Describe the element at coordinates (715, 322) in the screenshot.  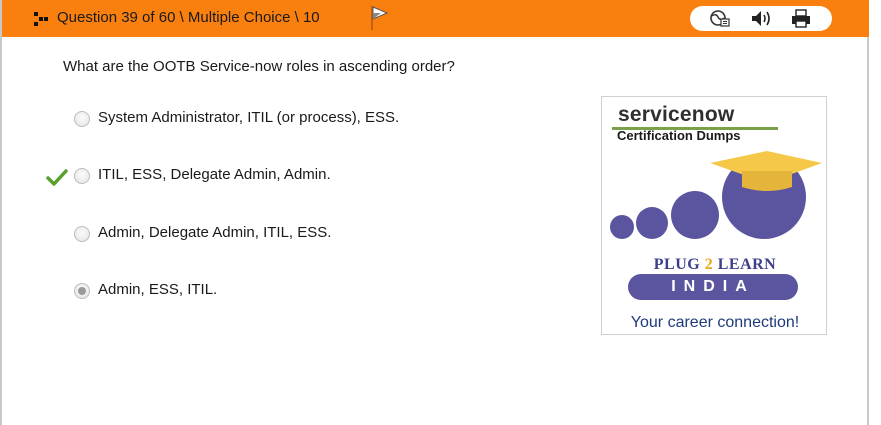
I see `promo-tagline: Your career connection!` at that location.